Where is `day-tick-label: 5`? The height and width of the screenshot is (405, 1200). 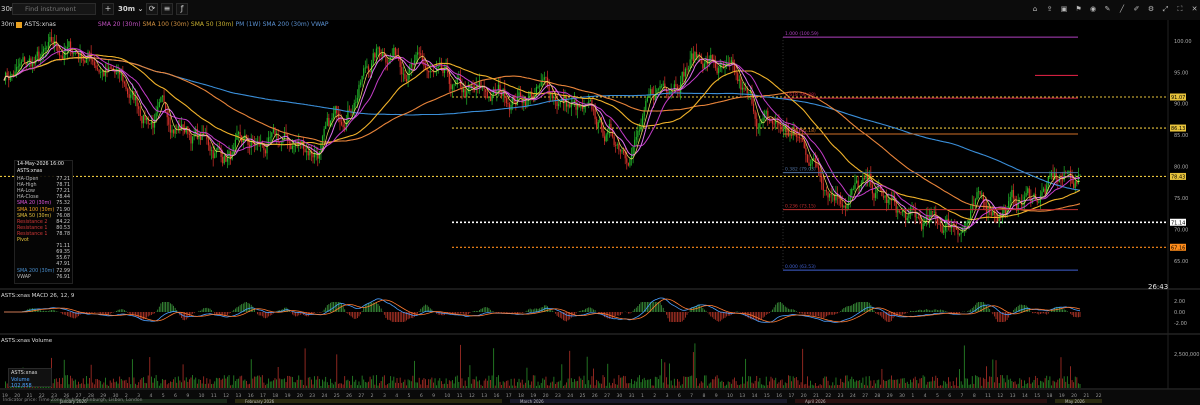 day-tick-label: 5 is located at coordinates (937, 396).